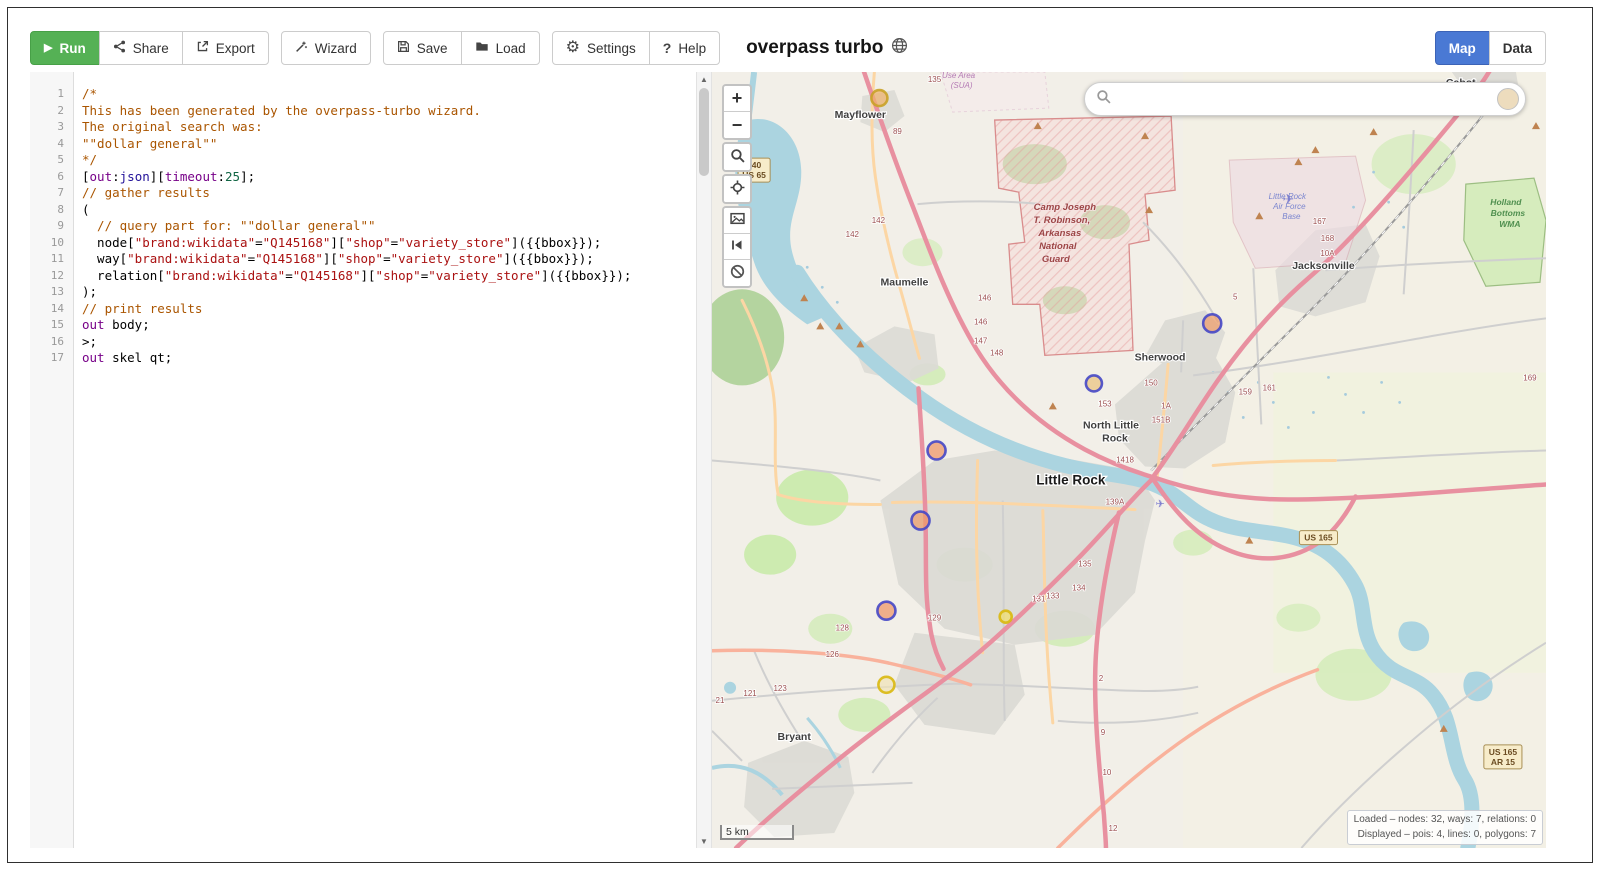 The width and height of the screenshot is (1600, 870). What do you see at coordinates (1065, 207) in the screenshot?
I see `map-place-label: Camp Joseph` at bounding box center [1065, 207].